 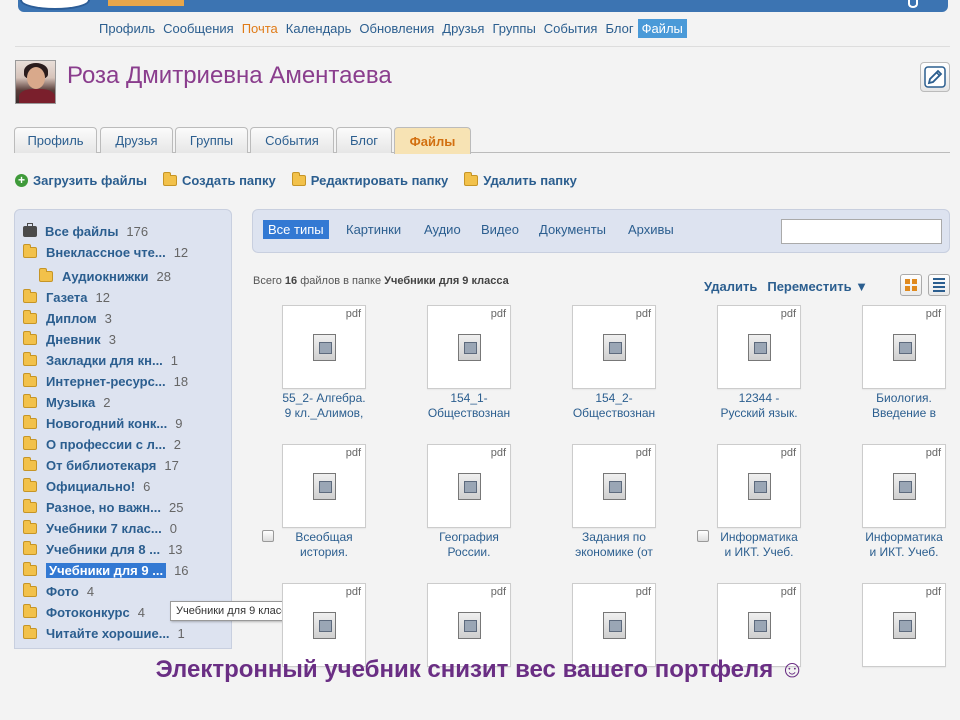 I want to click on delete-folder-button: Удалить папку, so click(x=520, y=180).